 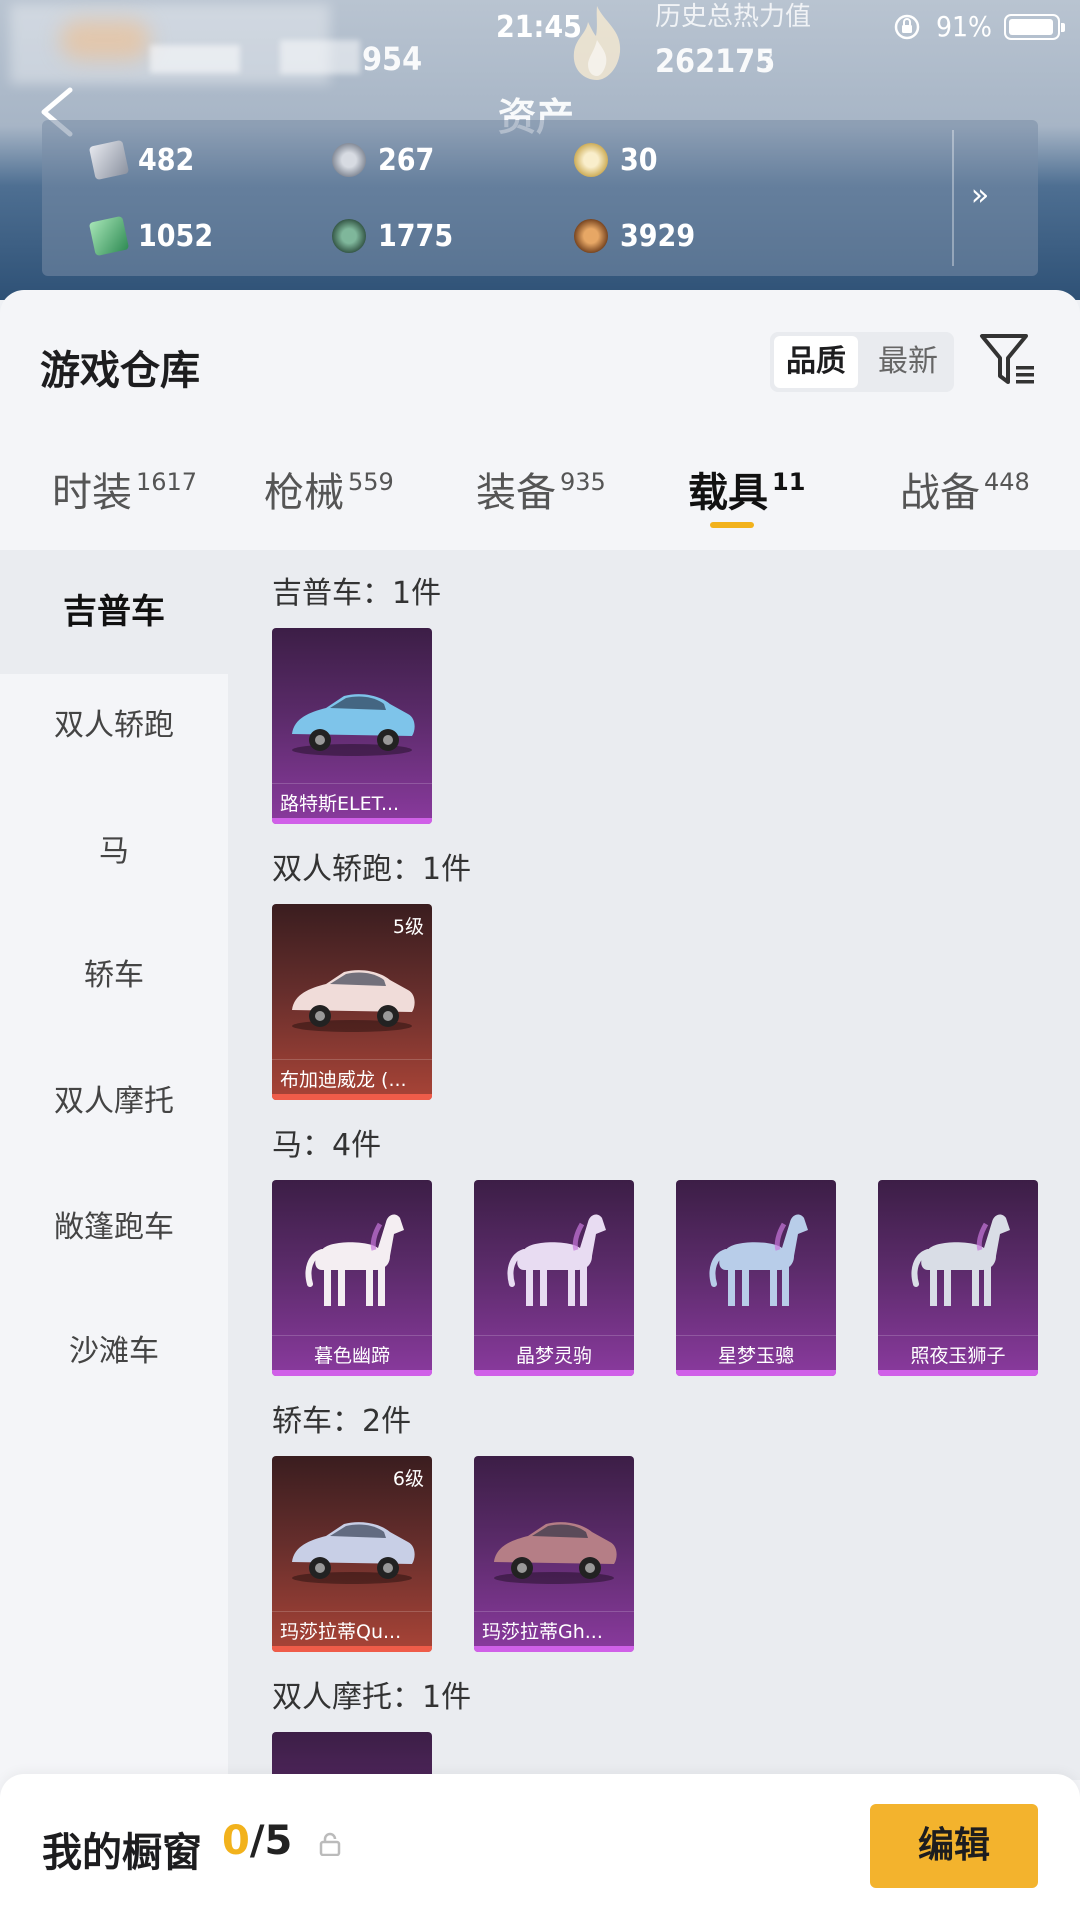 What do you see at coordinates (1008, 360) in the screenshot?
I see `filter-icon` at bounding box center [1008, 360].